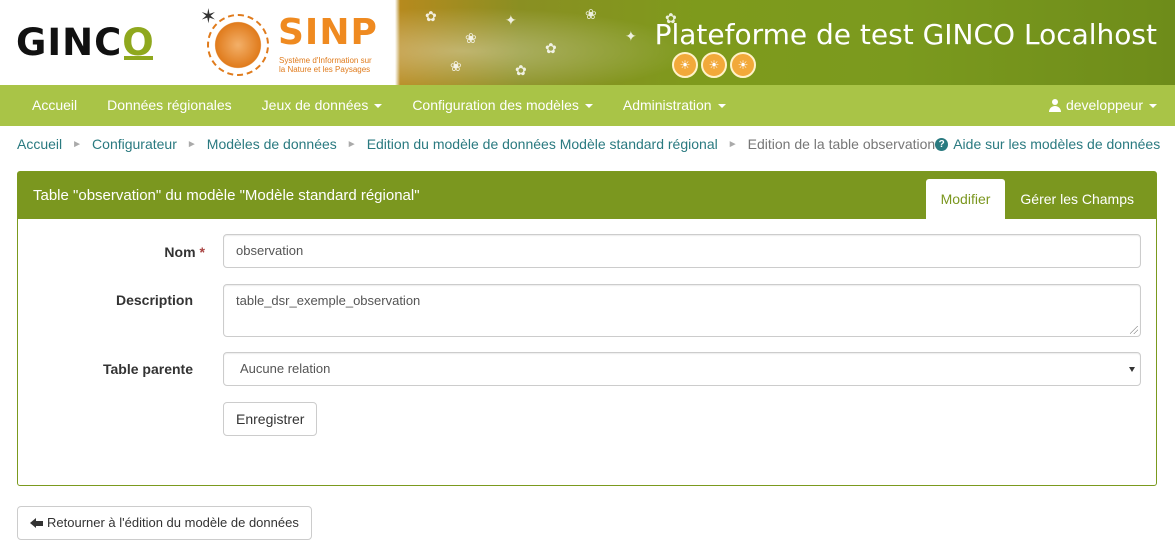 This screenshot has width=1175, height=550. I want to click on panel-tabs: Modifier Gérer les Champs, so click(1037, 199).